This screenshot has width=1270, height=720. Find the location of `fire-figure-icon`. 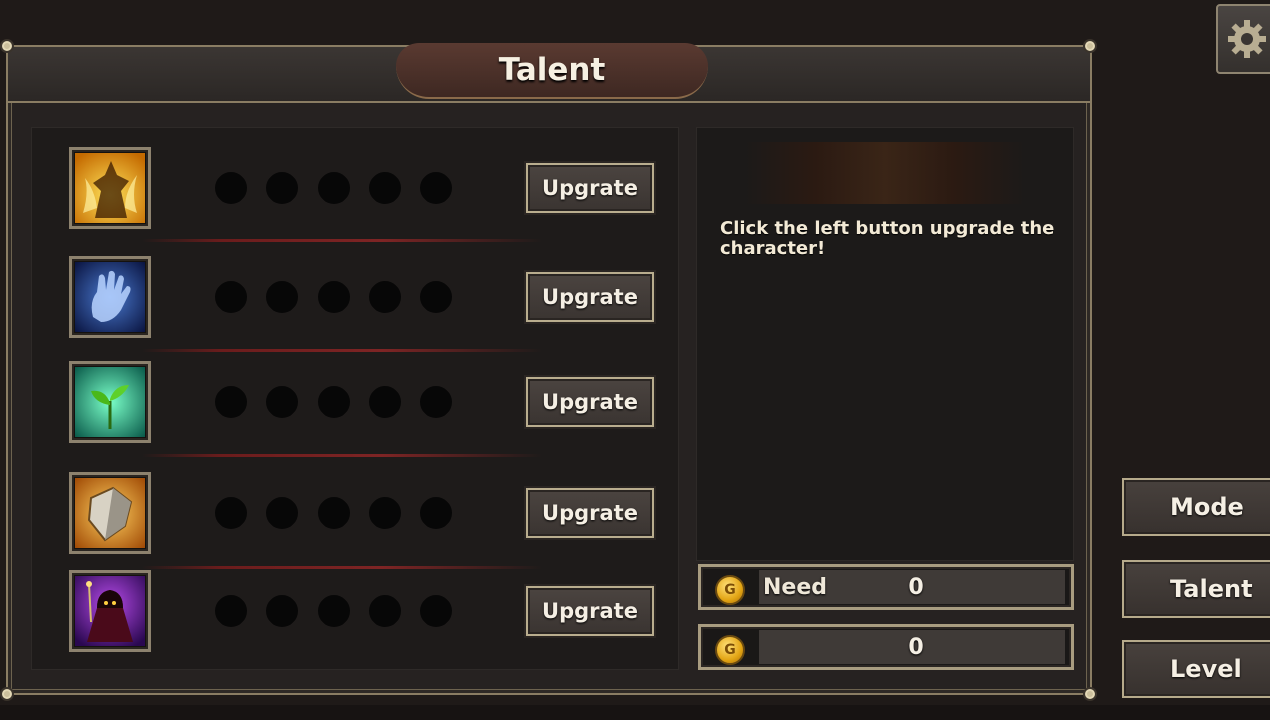

fire-figure-icon is located at coordinates (110, 188).